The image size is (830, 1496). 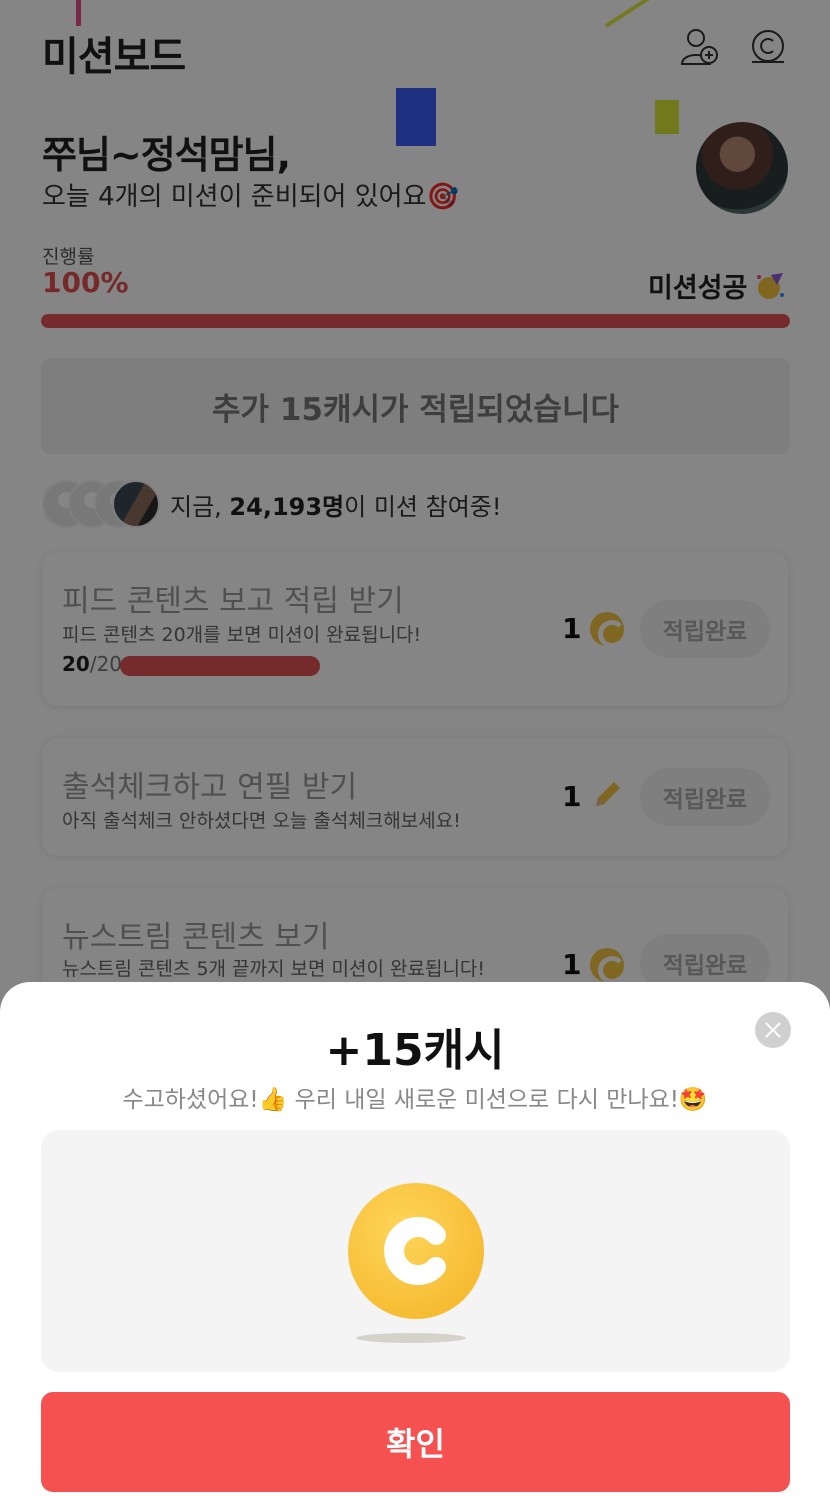 What do you see at coordinates (415, 1100) in the screenshot?
I see `modal-subtitle: 수고하셨어요!👍 우리 내일 새로운 미션으로 다시 만나요!🤩` at bounding box center [415, 1100].